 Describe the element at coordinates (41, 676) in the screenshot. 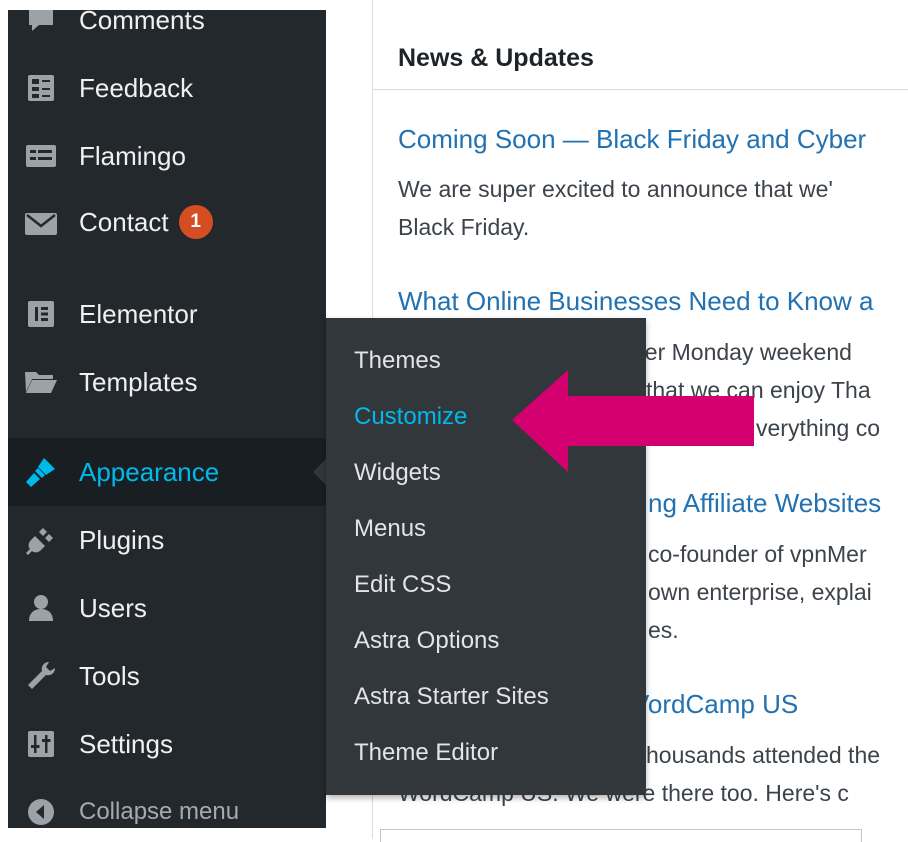

I see `wrench-icon` at that location.